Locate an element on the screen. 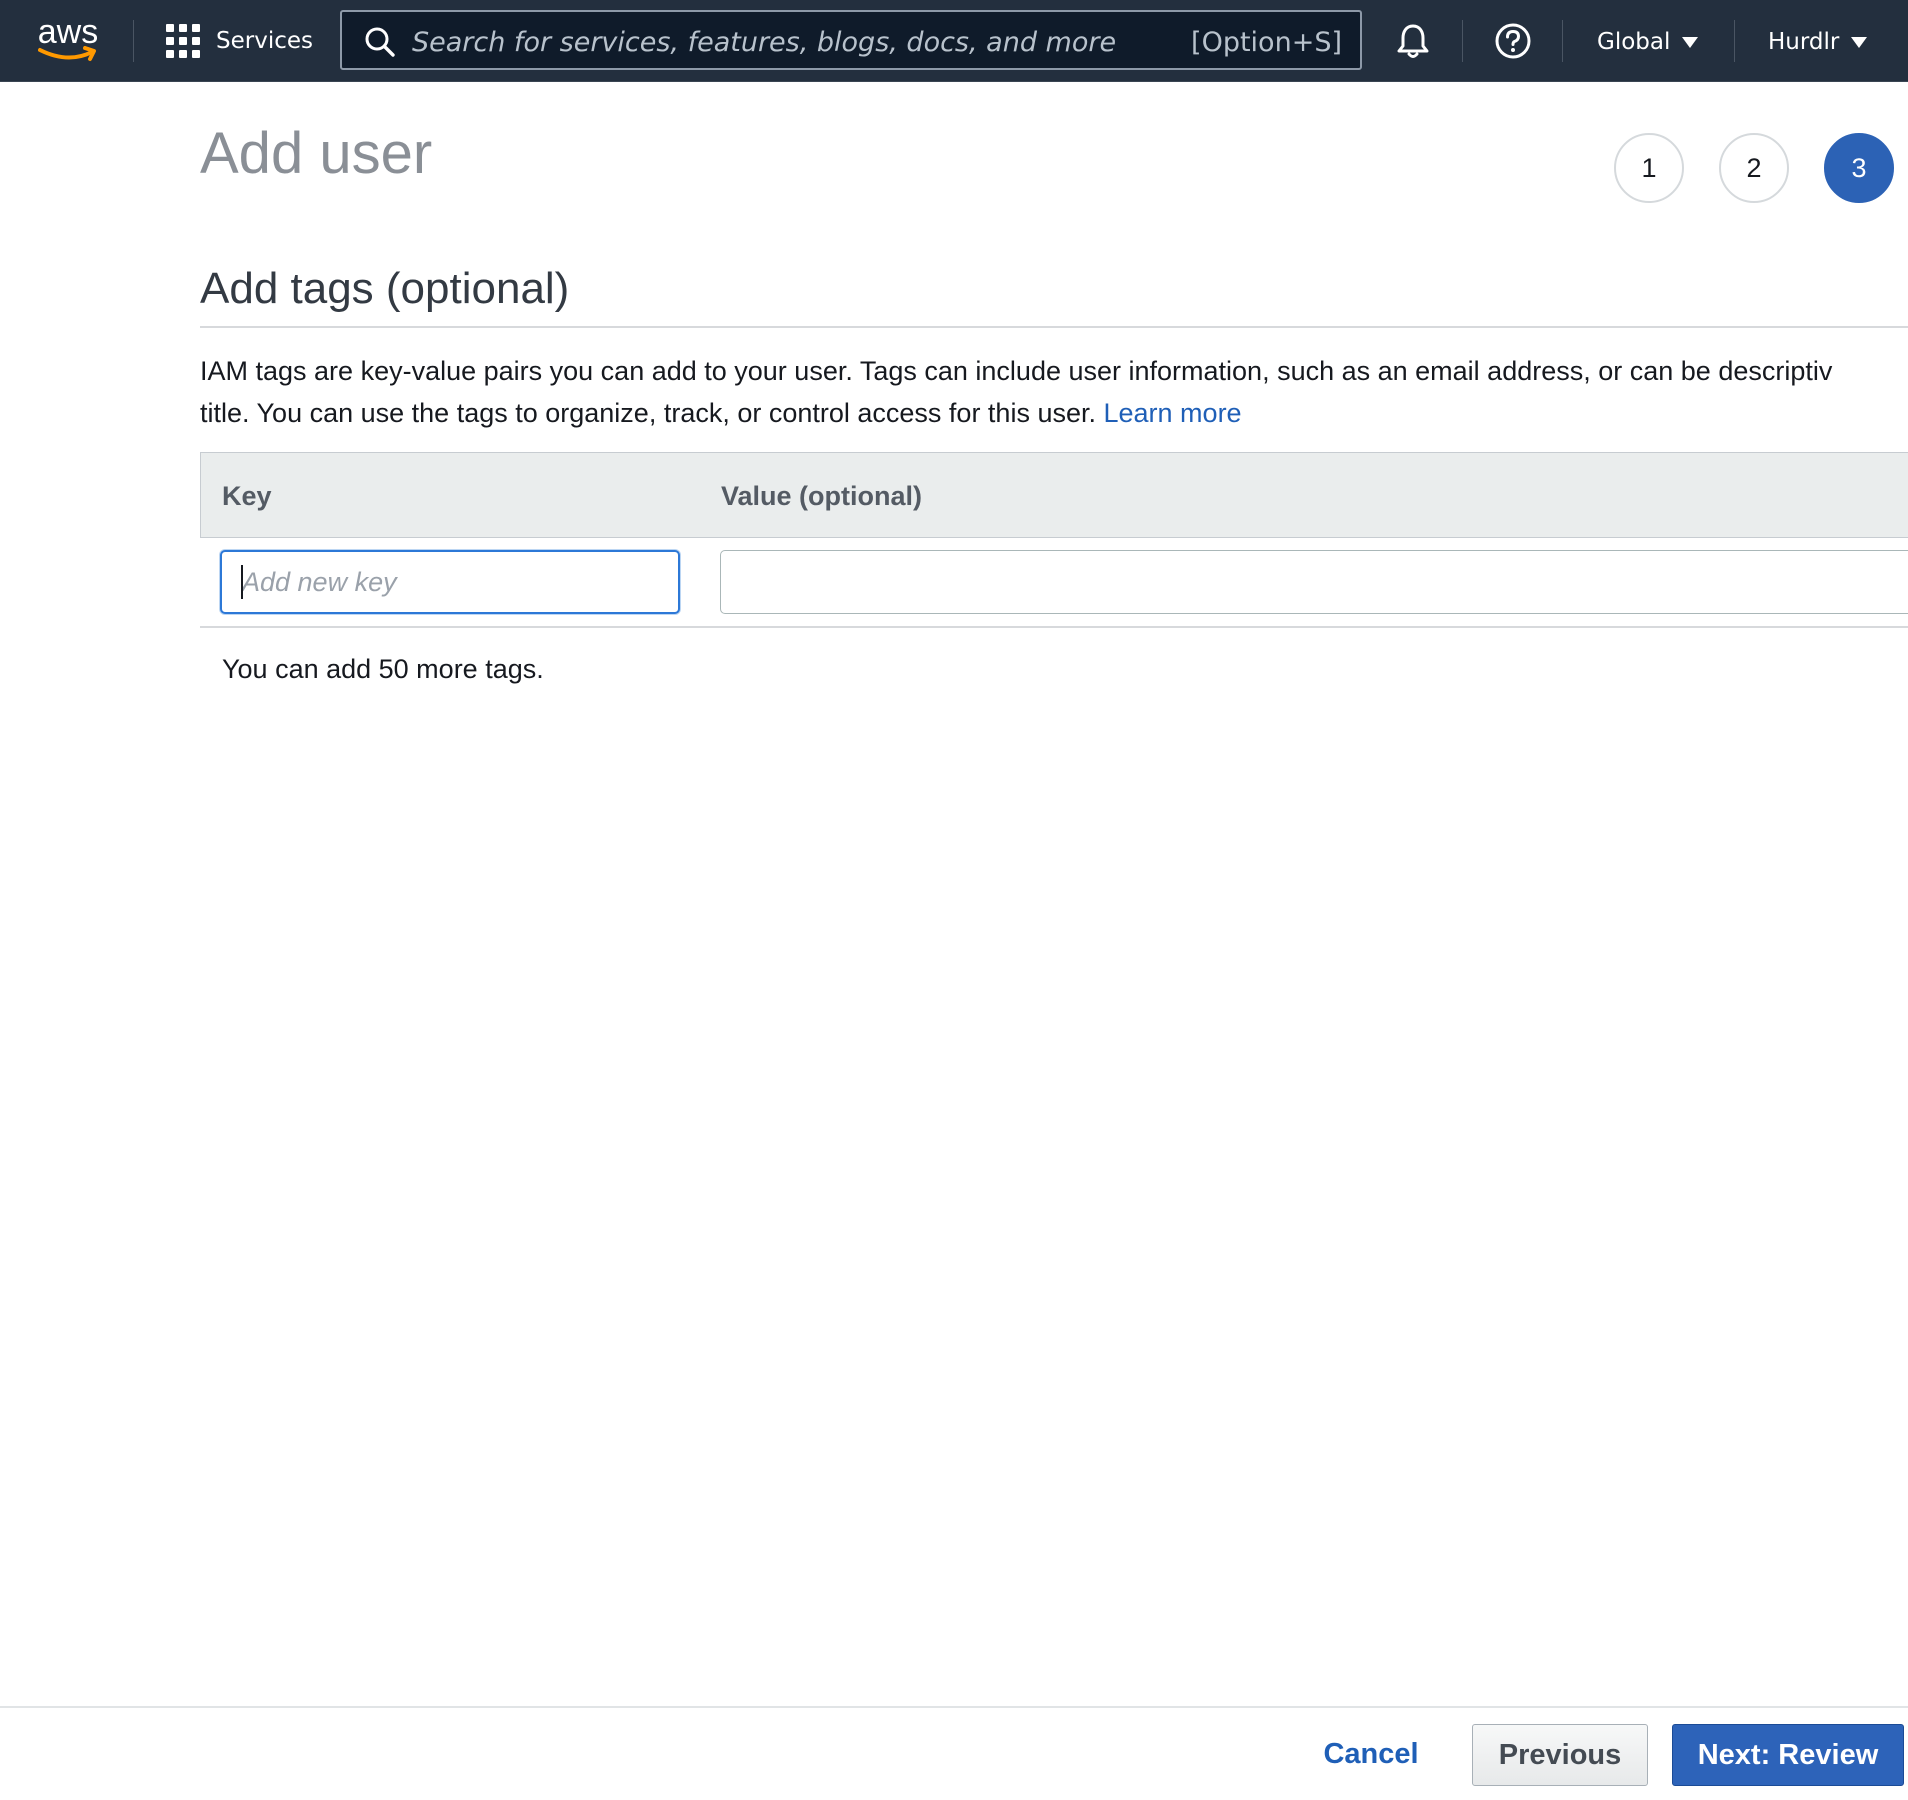 Image resolution: width=1908 pixels, height=1800 pixels. learn-more-link: Learn more is located at coordinates (1173, 413).